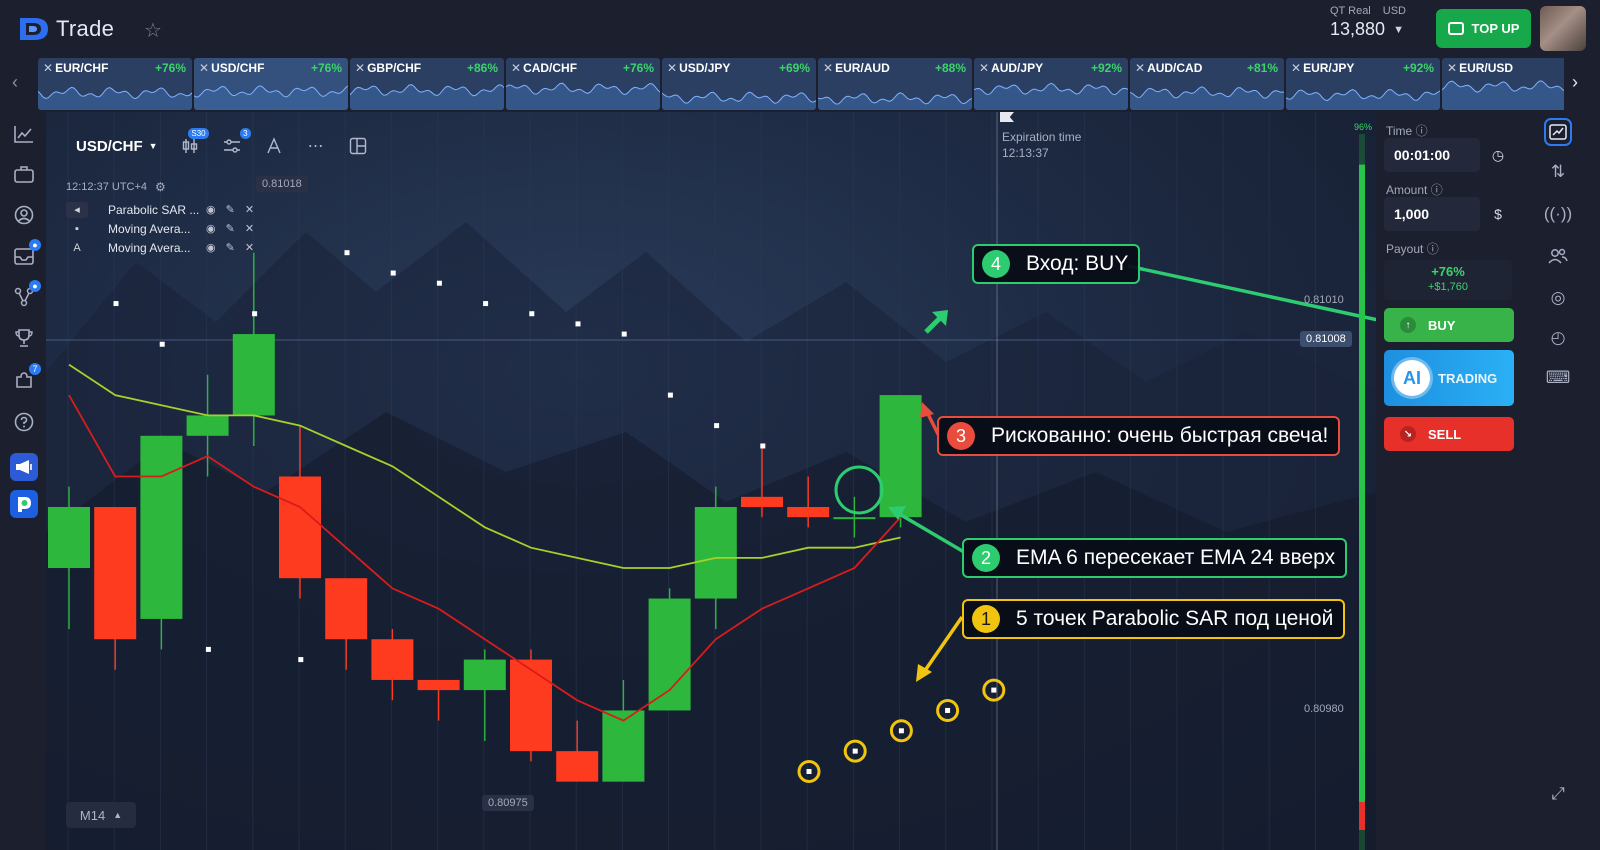 This screenshot has height=850, width=1600. Describe the element at coordinates (895, 84) in the screenshot. I see `asset-tile: ✕ EUR/AUD +88%` at that location.